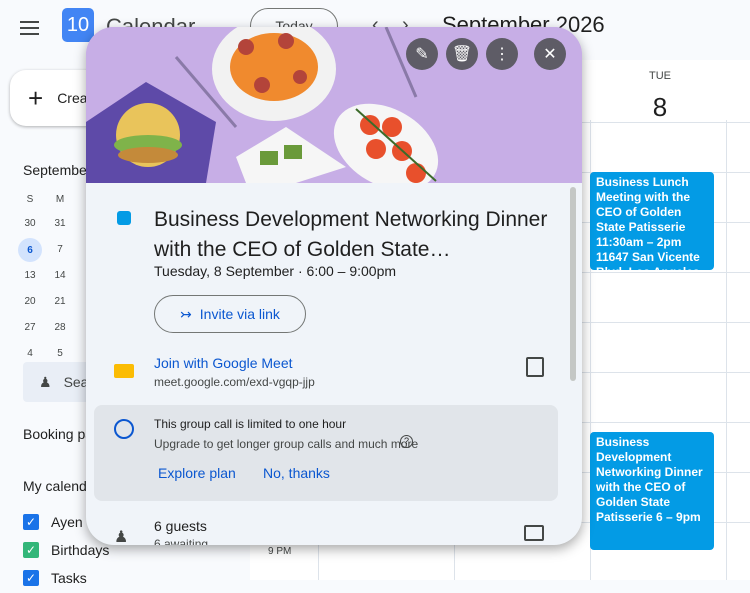  Describe the element at coordinates (30, 301) in the screenshot. I see `mini-day: 20` at that location.